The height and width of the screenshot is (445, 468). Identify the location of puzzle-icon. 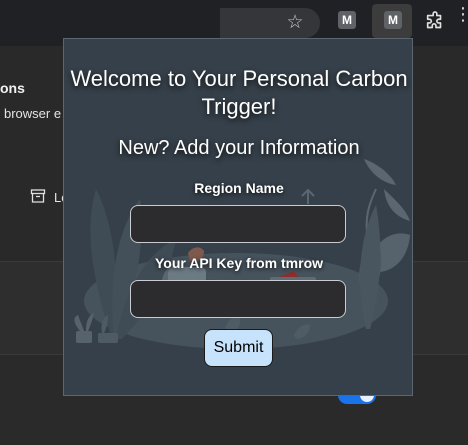
(435, 22).